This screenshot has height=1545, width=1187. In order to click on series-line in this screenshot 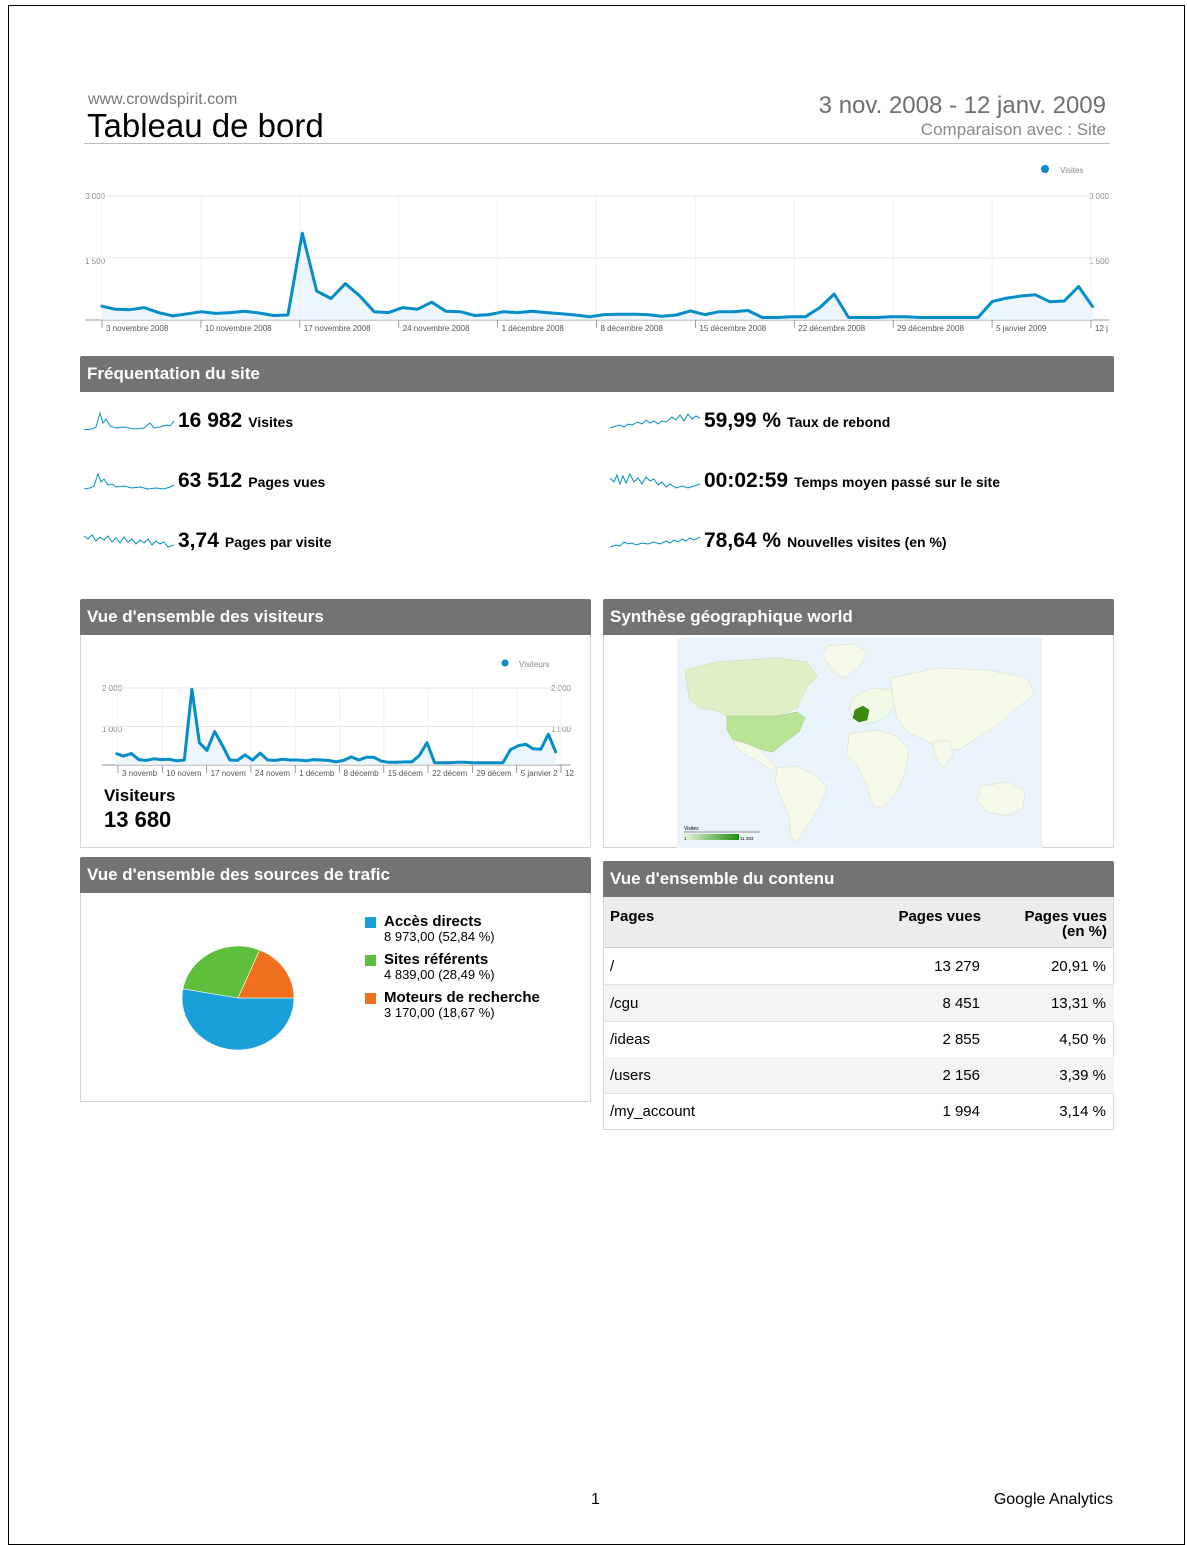, I will do `click(336, 726)`.